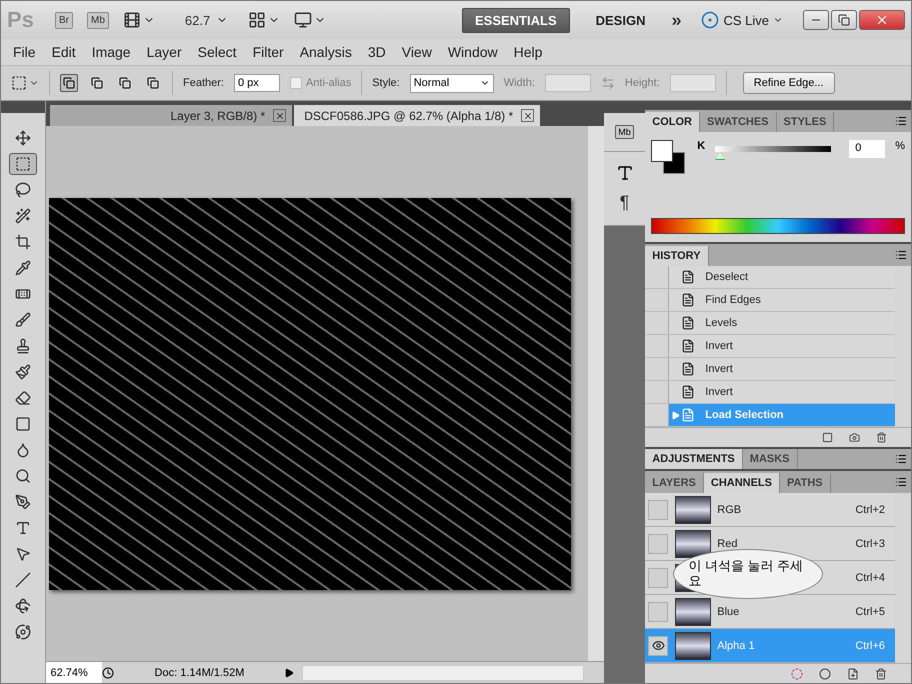  Describe the element at coordinates (329, 83) in the screenshot. I see `anti-alias-label: Anti-alias` at that location.